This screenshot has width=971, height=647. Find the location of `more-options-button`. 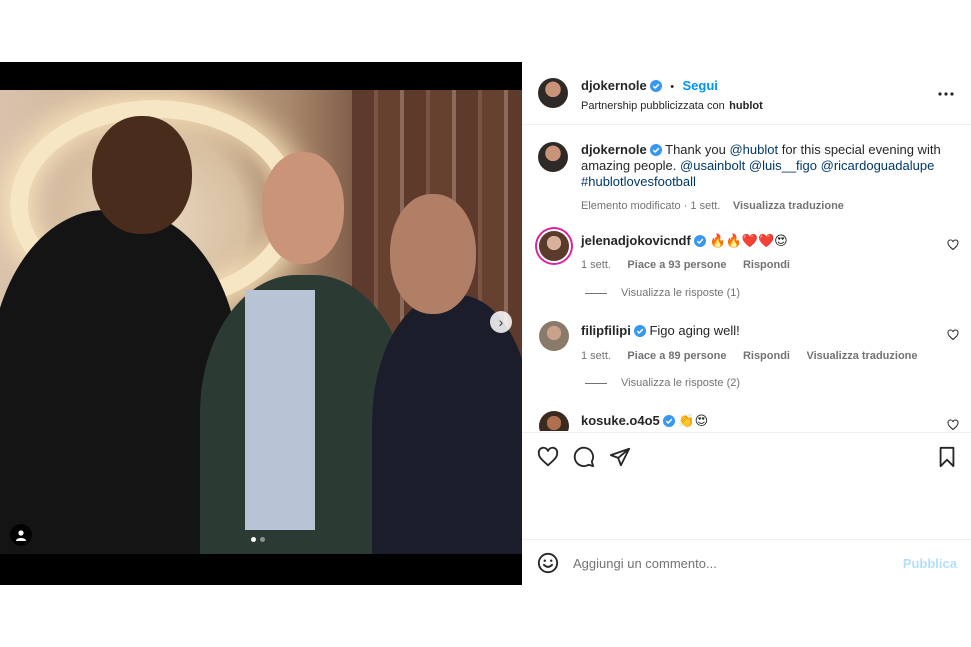

more-options-button is located at coordinates (946, 96).